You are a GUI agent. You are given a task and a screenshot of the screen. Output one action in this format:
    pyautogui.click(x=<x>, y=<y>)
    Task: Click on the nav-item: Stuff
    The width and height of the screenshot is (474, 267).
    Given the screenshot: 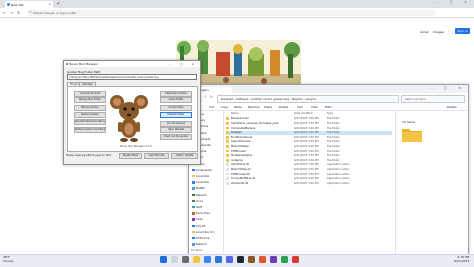 What is the action you would take?
    pyautogui.click(x=197, y=207)
    